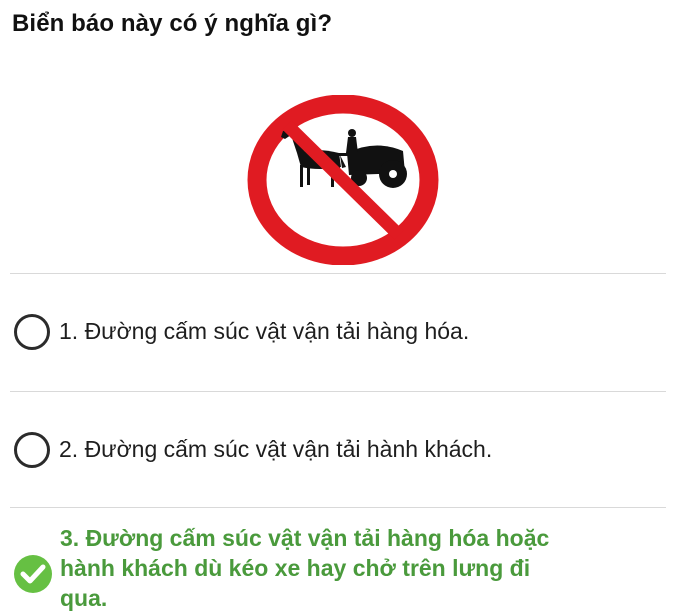  I want to click on answer-option-2: 2. Đường cấm súc vật vận tải hành khách., so click(339, 450).